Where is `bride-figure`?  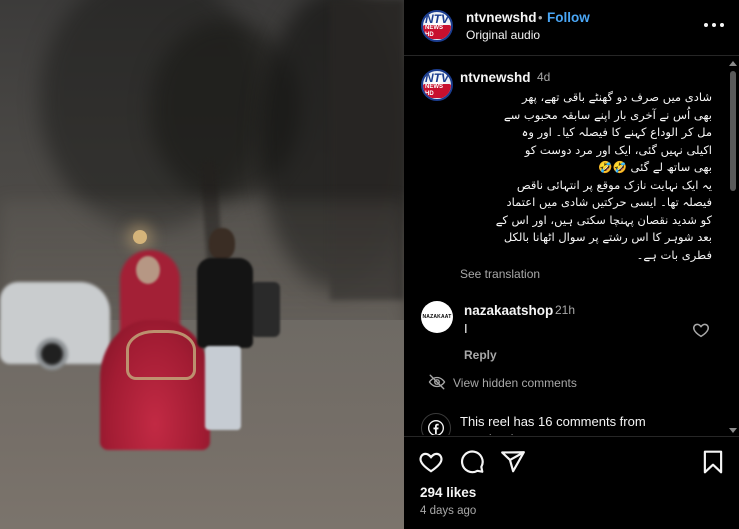
bride-figure is located at coordinates (155, 350).